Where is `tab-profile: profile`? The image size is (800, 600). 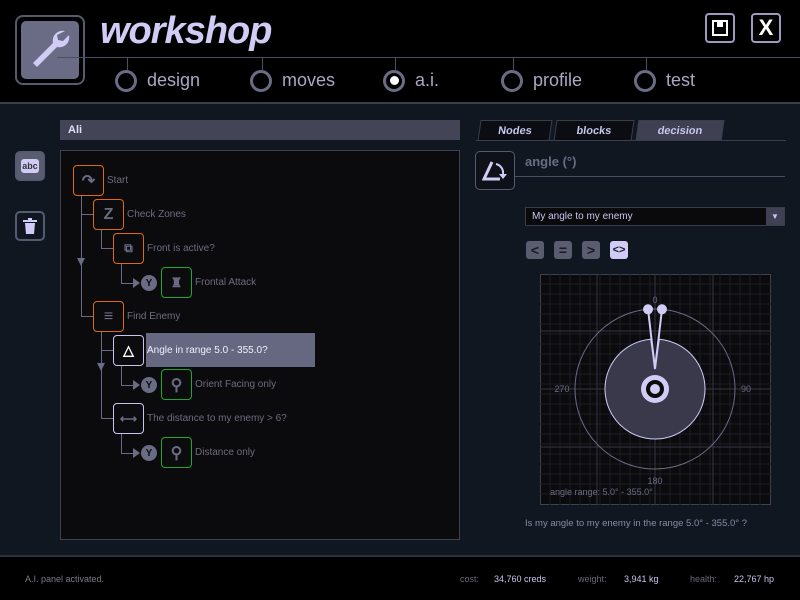 tab-profile: profile is located at coordinates (541, 80).